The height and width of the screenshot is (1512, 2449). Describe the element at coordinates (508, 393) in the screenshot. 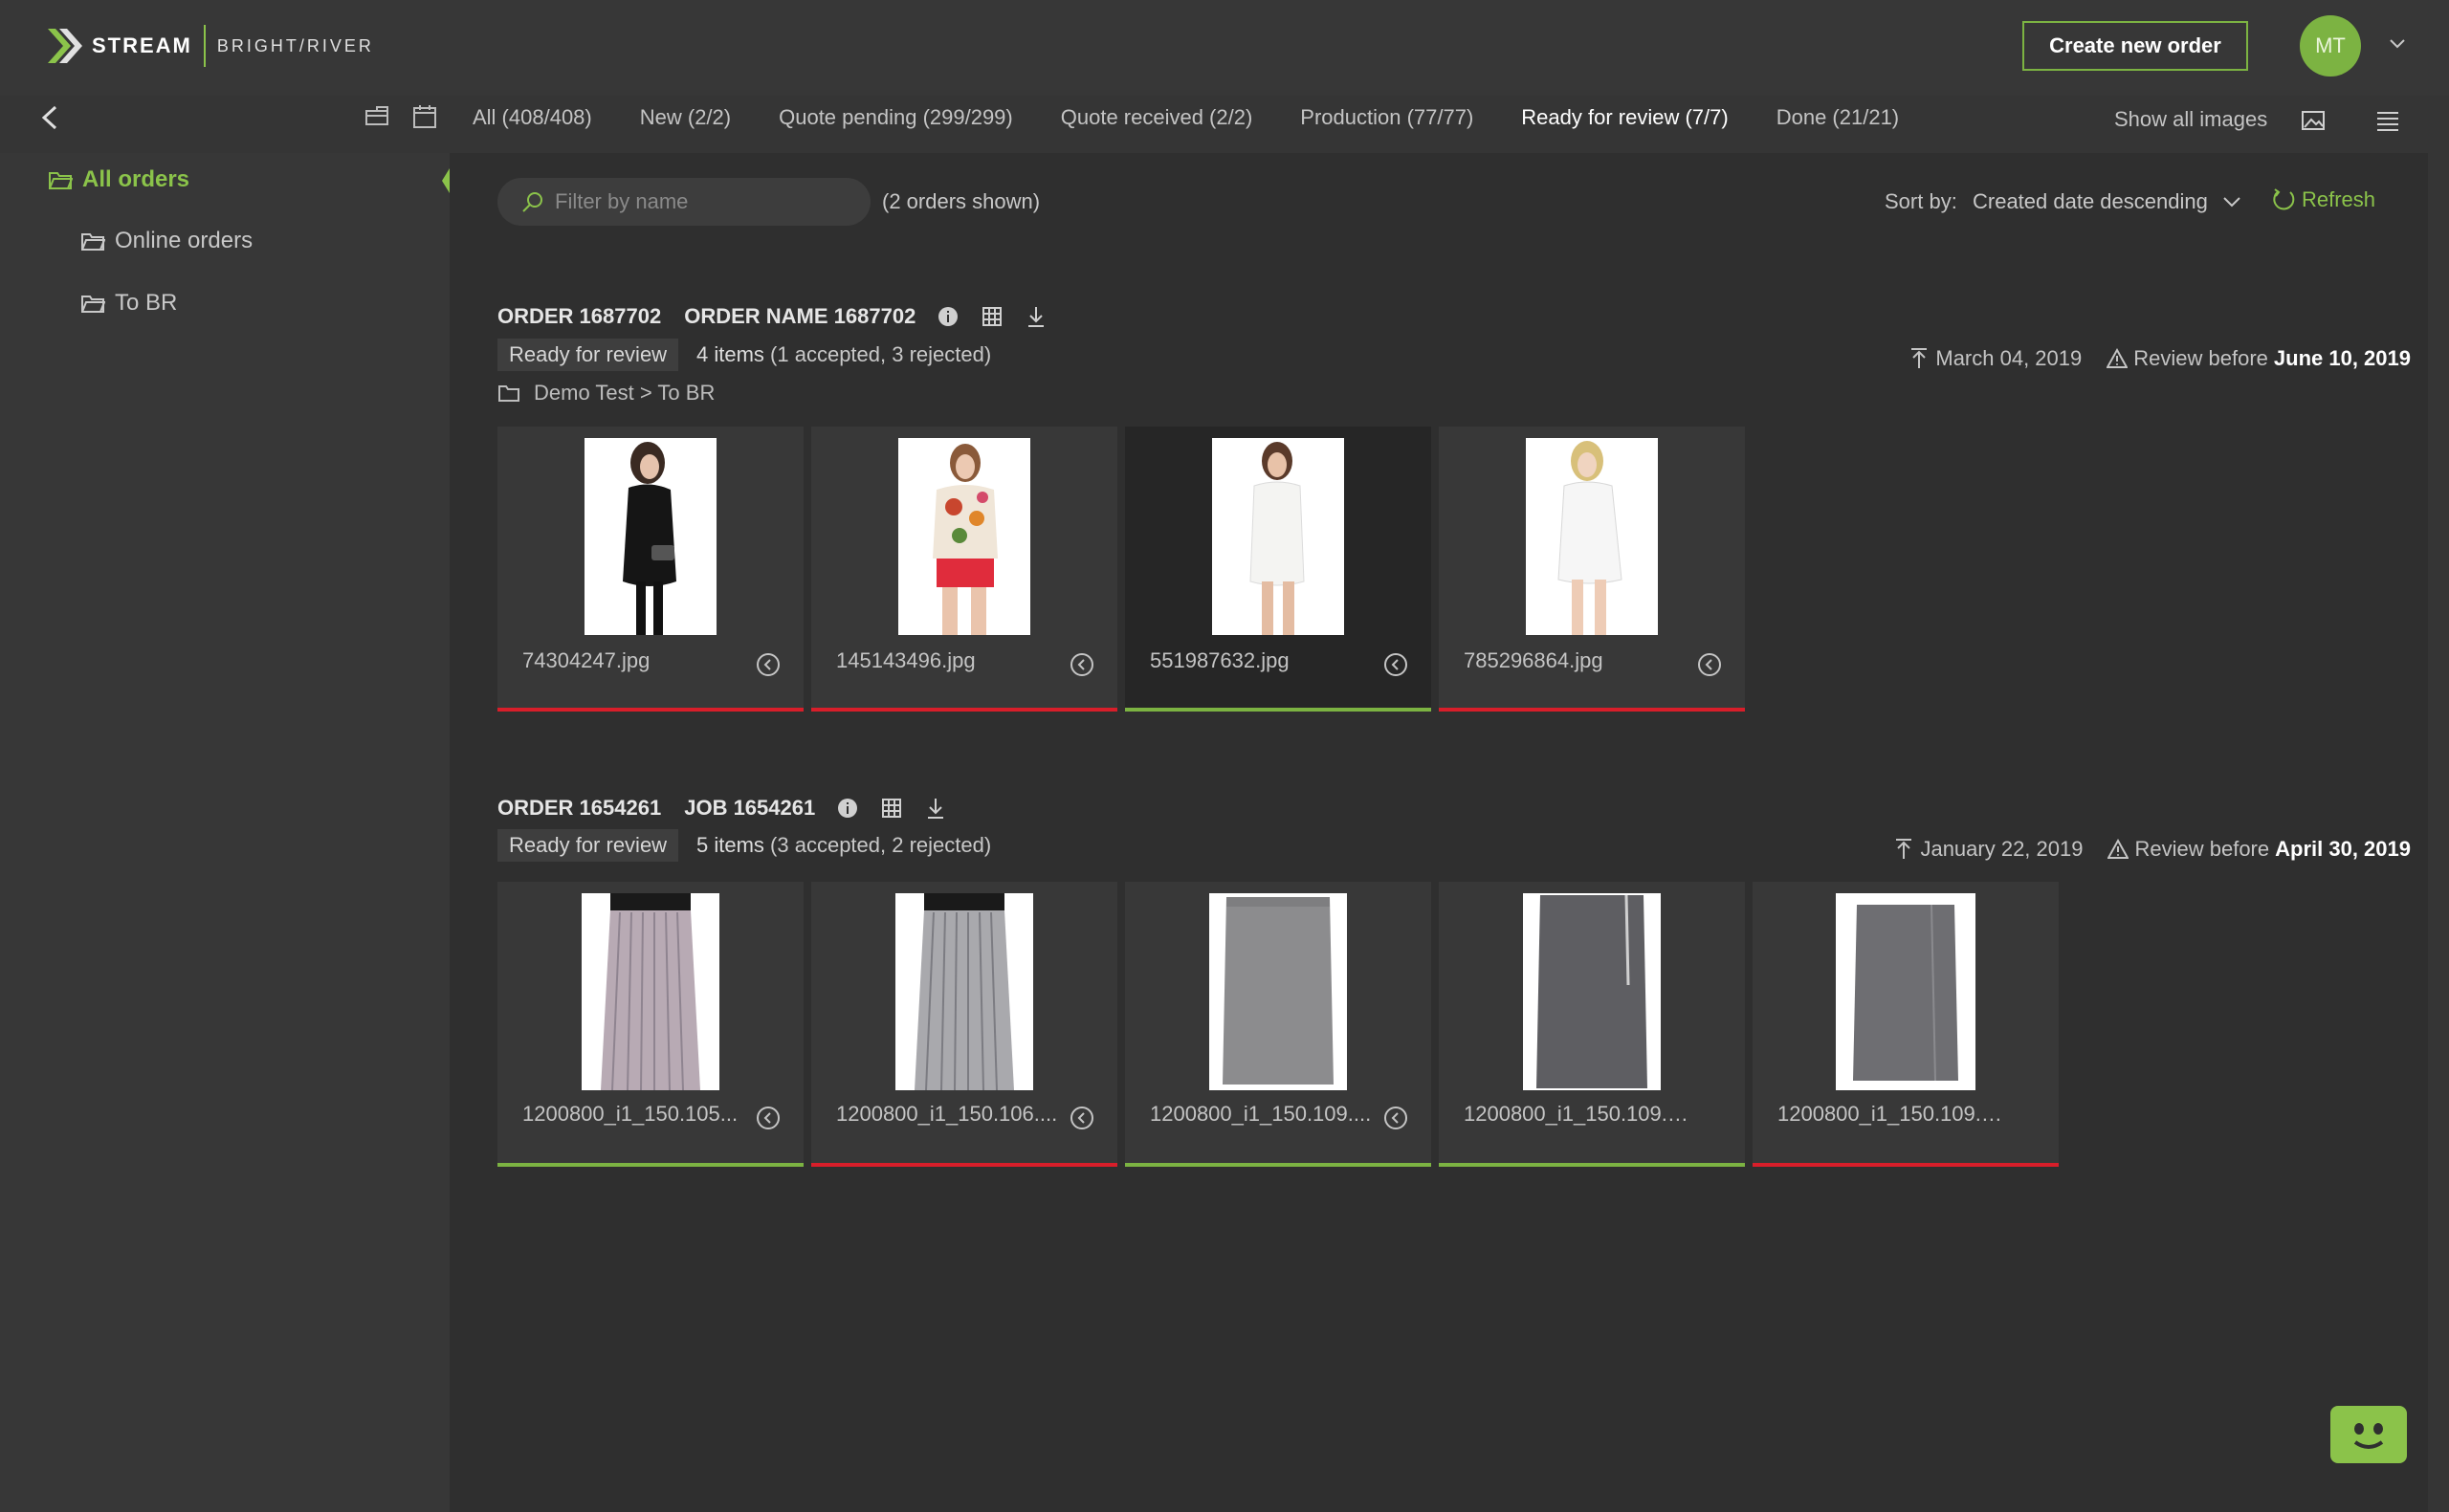

I see `folder-icon` at that location.